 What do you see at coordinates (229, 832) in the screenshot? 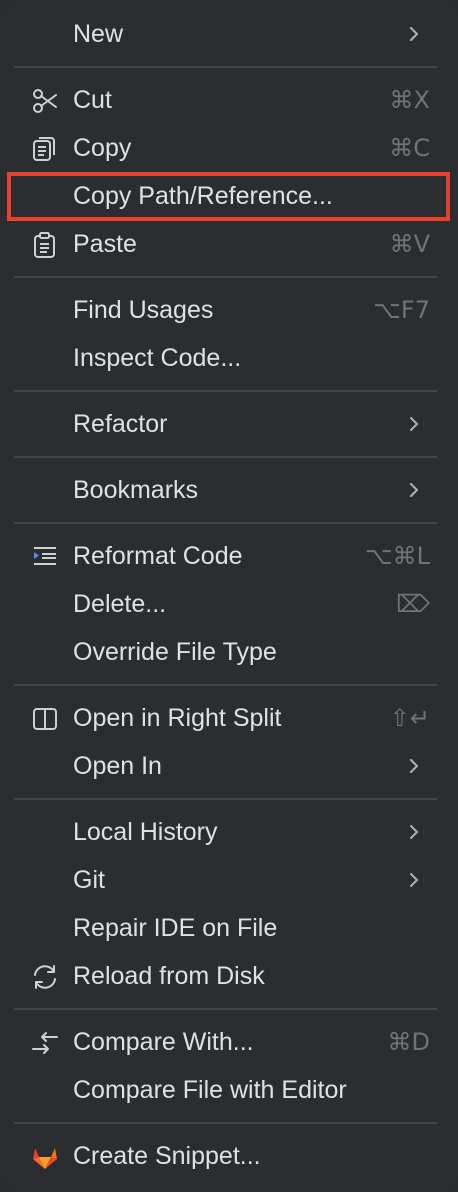
I see `menu-item-local-history: Local History` at bounding box center [229, 832].